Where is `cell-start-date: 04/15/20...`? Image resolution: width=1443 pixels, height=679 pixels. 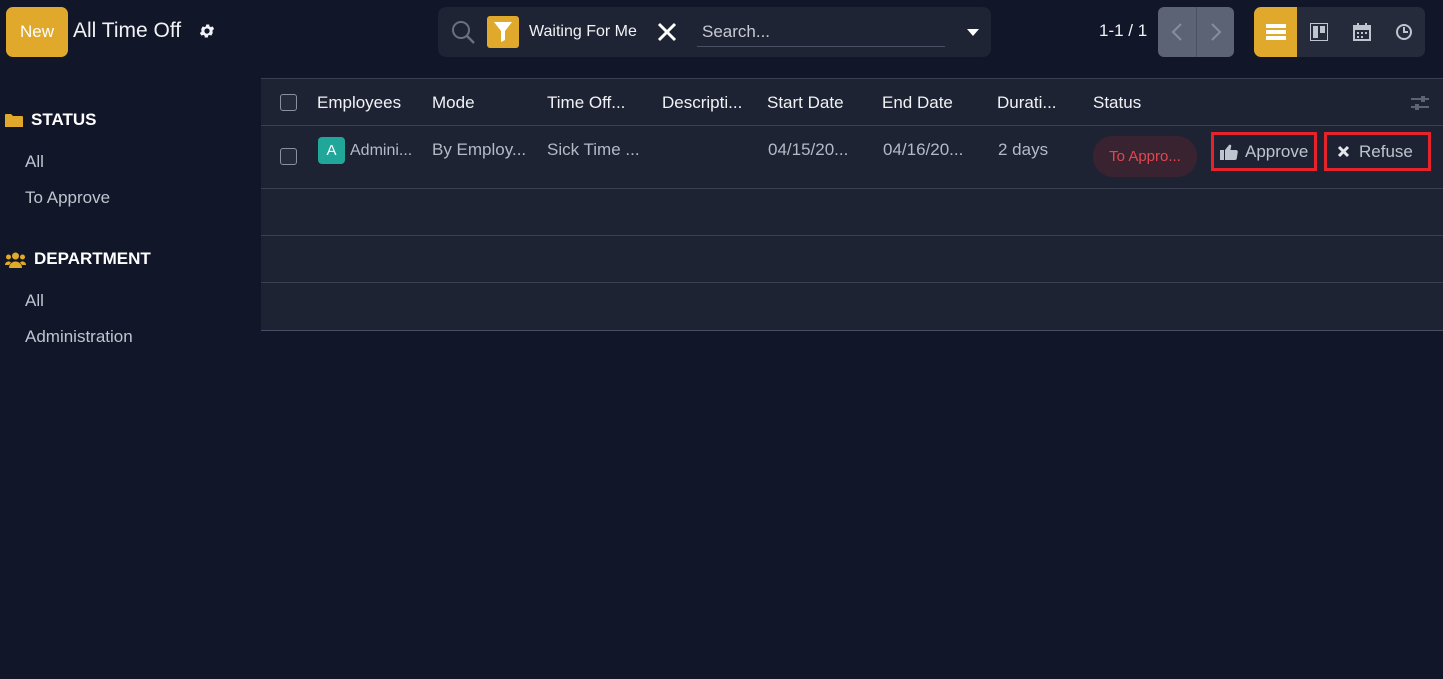
cell-start-date: 04/15/20... is located at coordinates (808, 150).